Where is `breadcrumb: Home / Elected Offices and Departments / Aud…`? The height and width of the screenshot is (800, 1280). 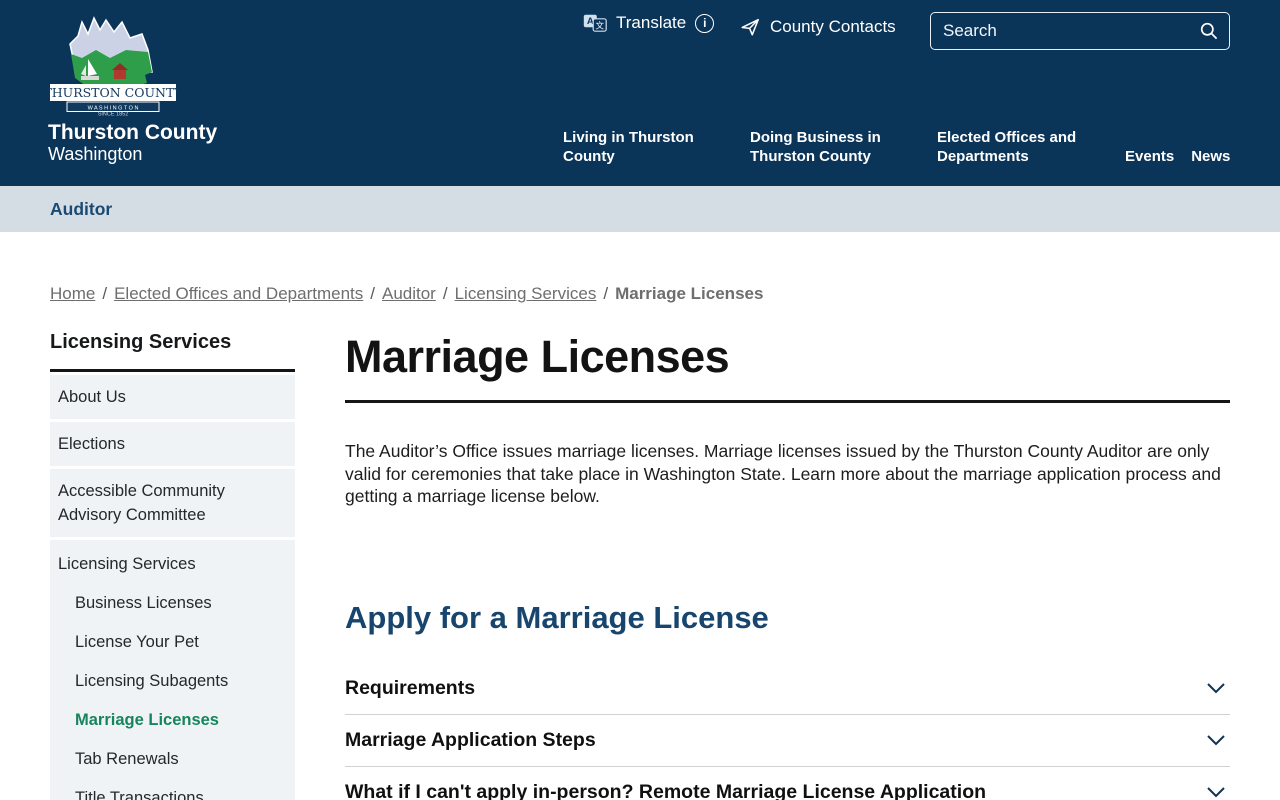
breadcrumb: Home / Elected Offices and Departments / Aud… is located at coordinates (640, 294).